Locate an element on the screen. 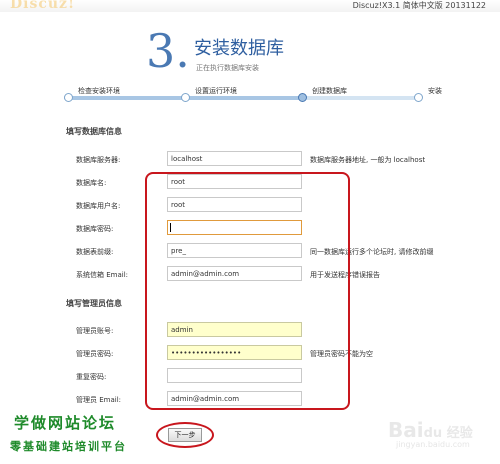 This screenshot has height=464, width=500. progress-step-2-dot is located at coordinates (185, 97).